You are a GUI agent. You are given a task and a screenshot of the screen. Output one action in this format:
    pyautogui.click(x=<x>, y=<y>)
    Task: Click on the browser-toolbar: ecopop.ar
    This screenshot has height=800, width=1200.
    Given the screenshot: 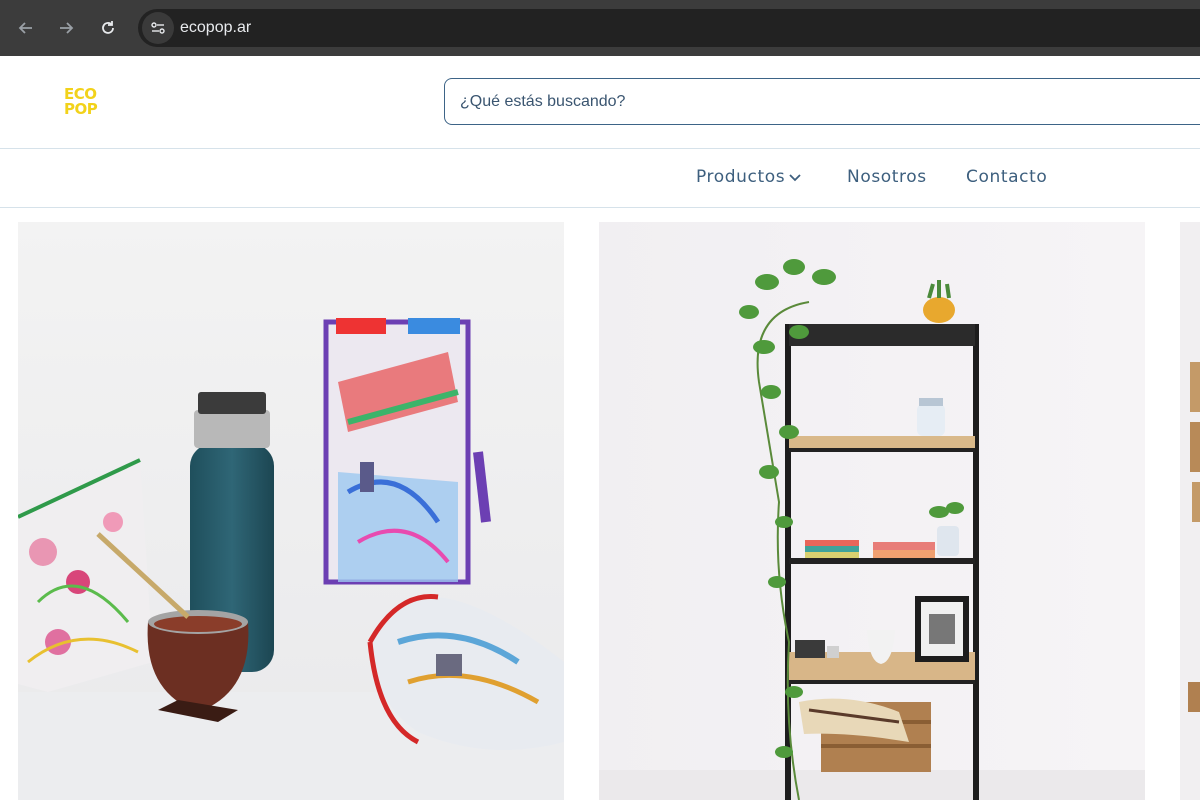 What is the action you would take?
    pyautogui.click(x=600, y=28)
    